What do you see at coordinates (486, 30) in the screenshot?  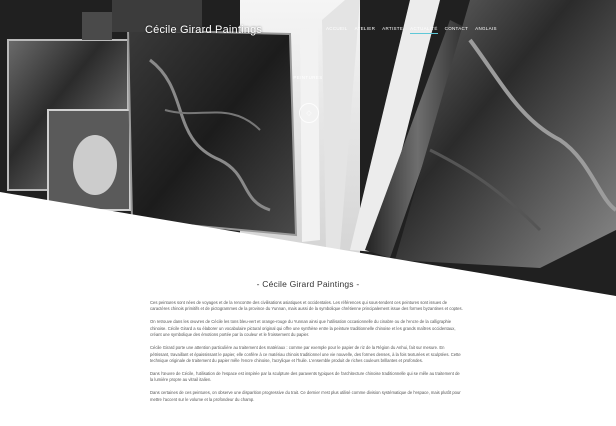 I see `nav-item-anglais: ANGLAIS` at bounding box center [486, 30].